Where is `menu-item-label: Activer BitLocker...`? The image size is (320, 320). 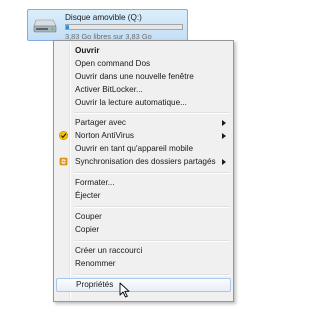
menu-item-label: Activer BitLocker... is located at coordinates (109, 89).